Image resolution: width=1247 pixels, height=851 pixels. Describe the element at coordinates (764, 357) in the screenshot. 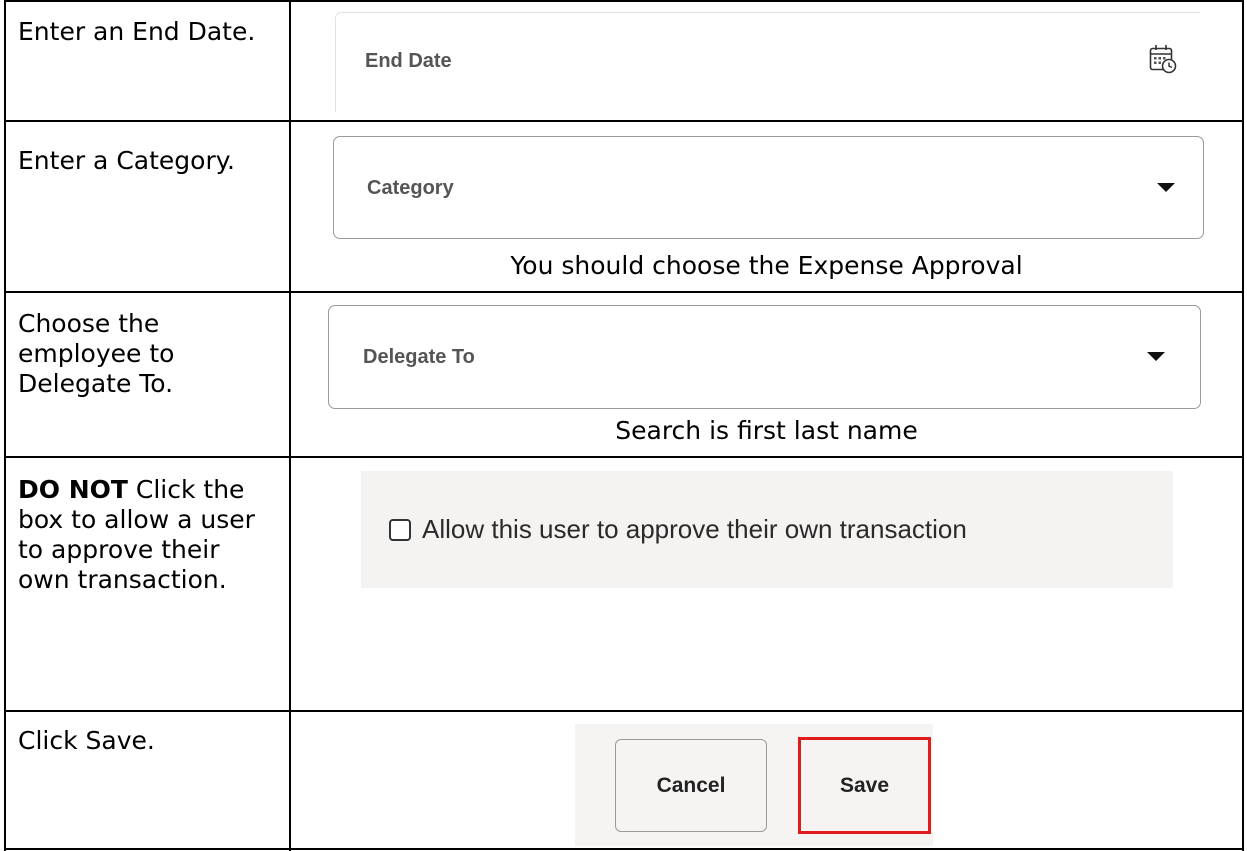

I see `delegate-to-select: Delegate To` at that location.